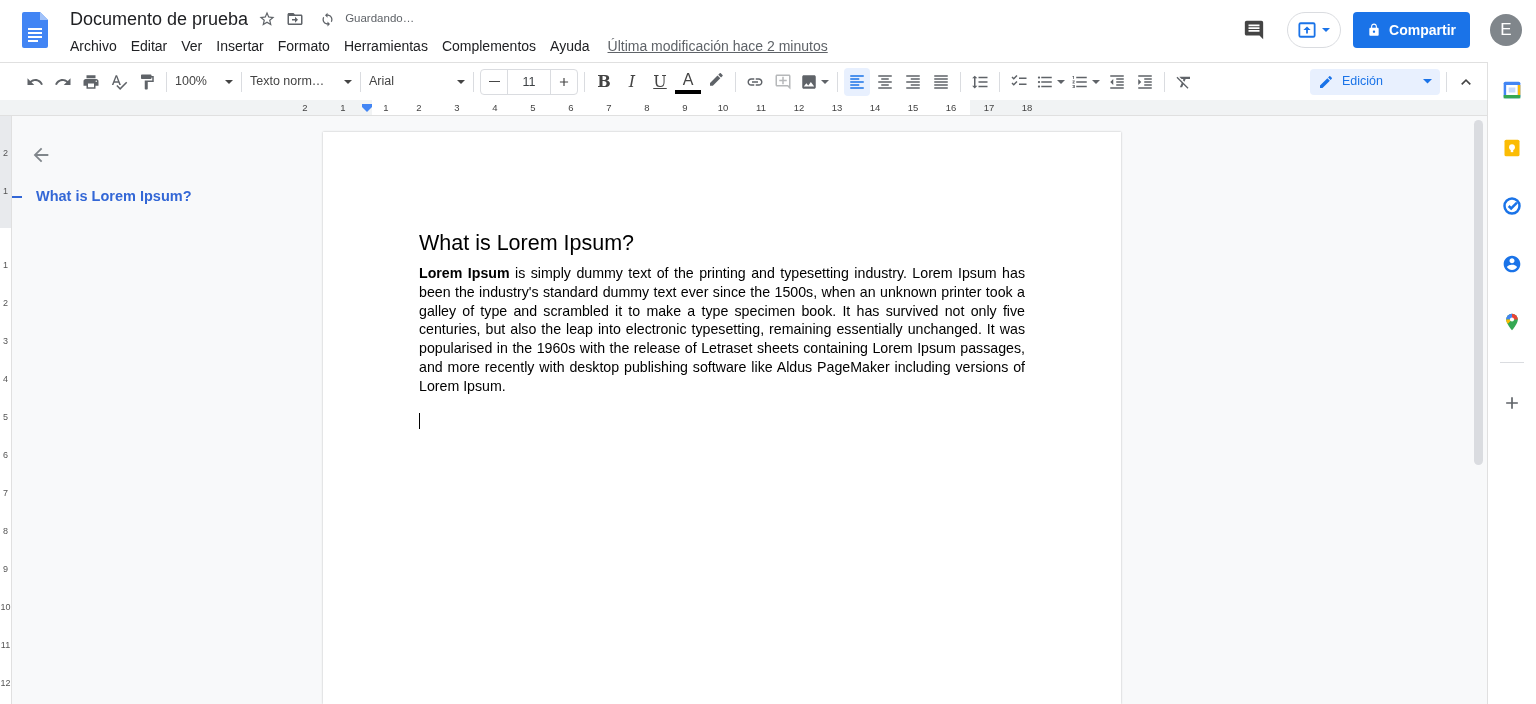 Image resolution: width=1536 pixels, height=704 pixels. I want to click on ruler-number: 17, so click(989, 108).